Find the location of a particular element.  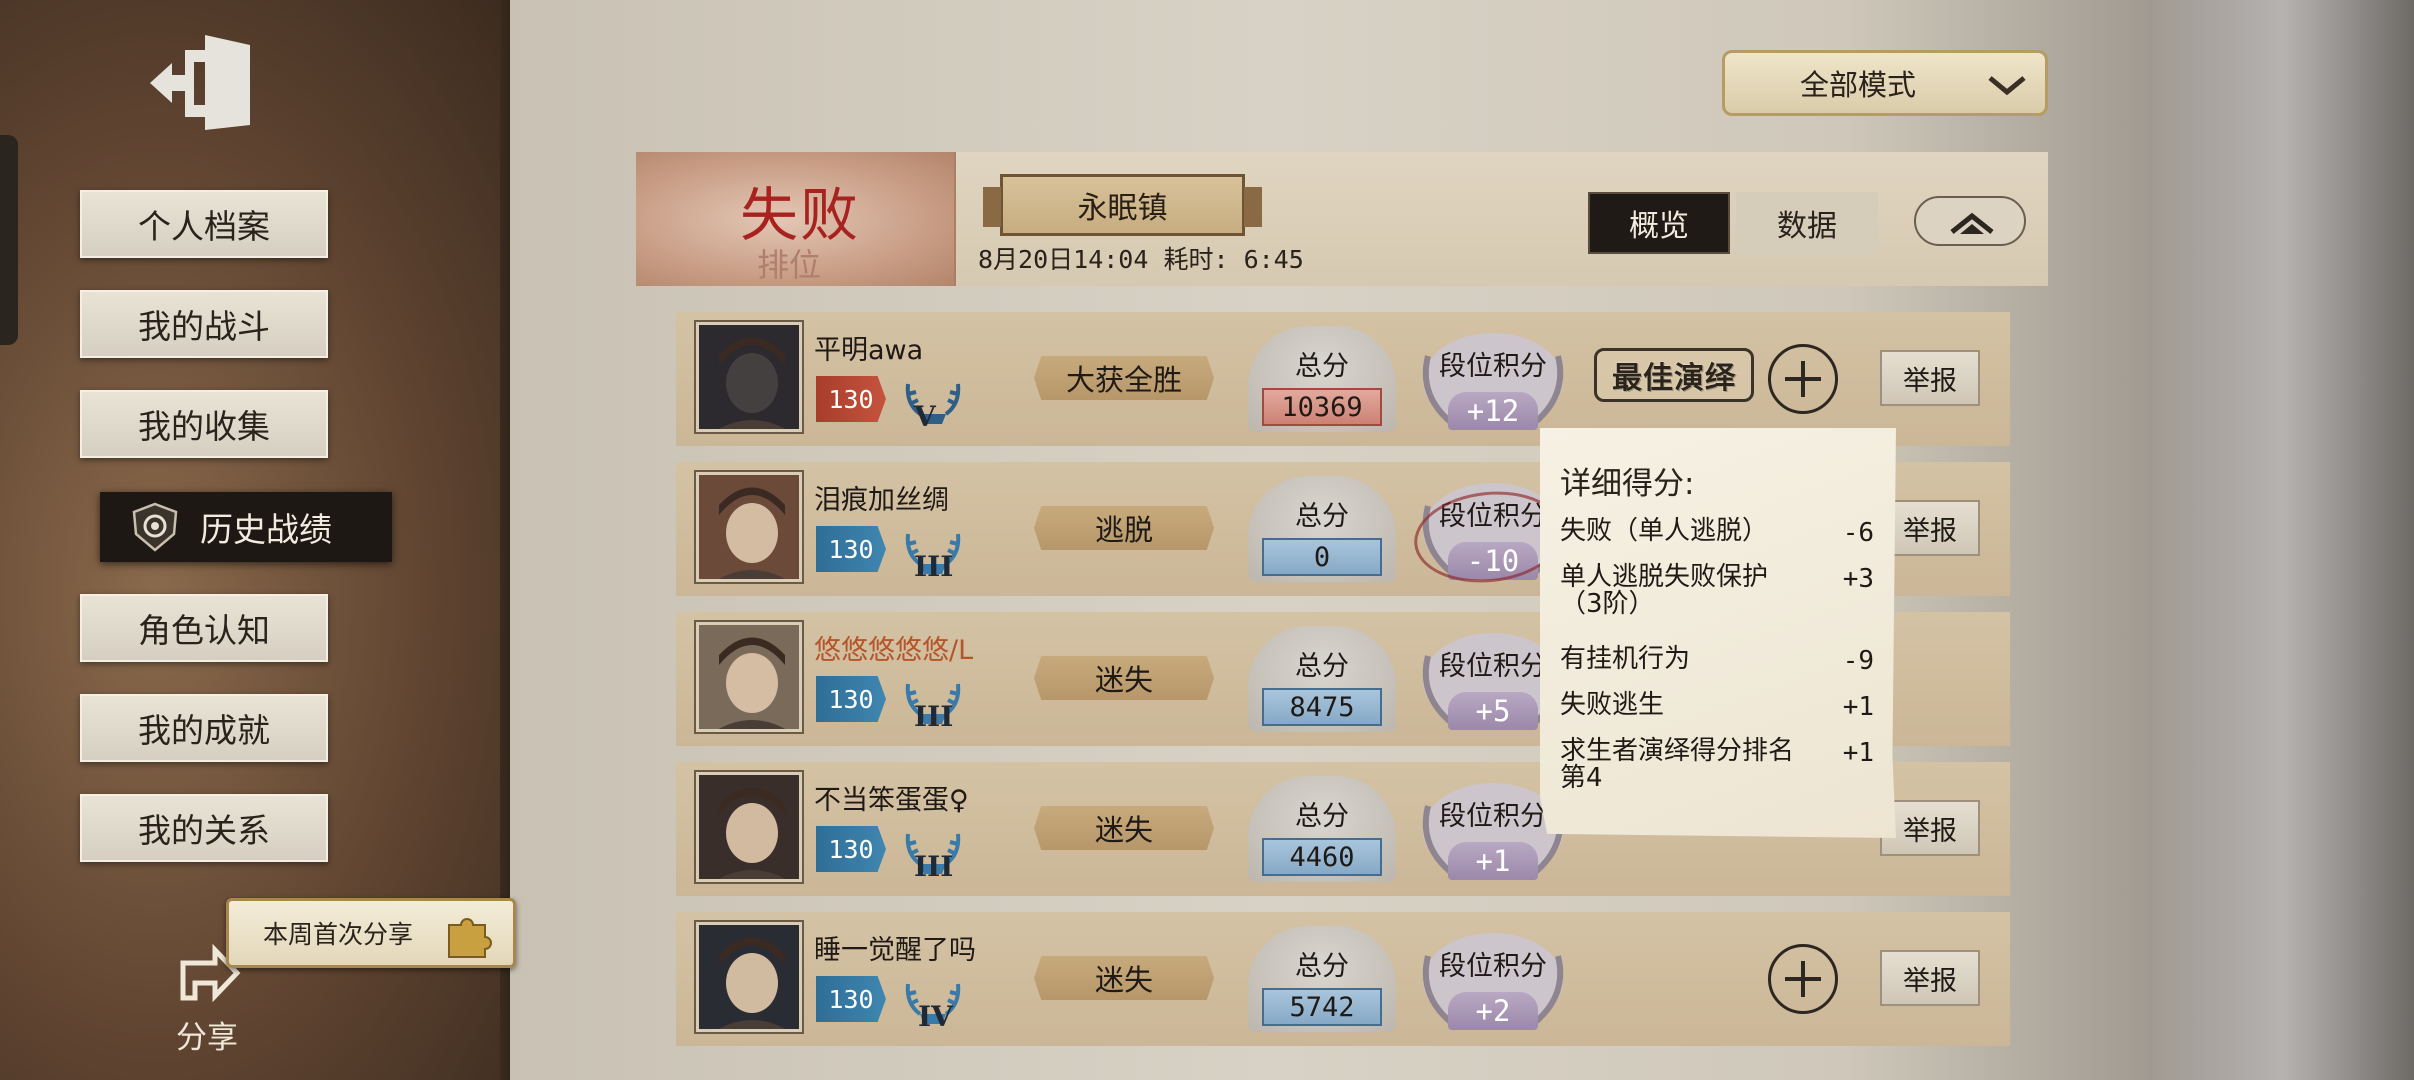

score-value: 10369 is located at coordinates (1322, 407).